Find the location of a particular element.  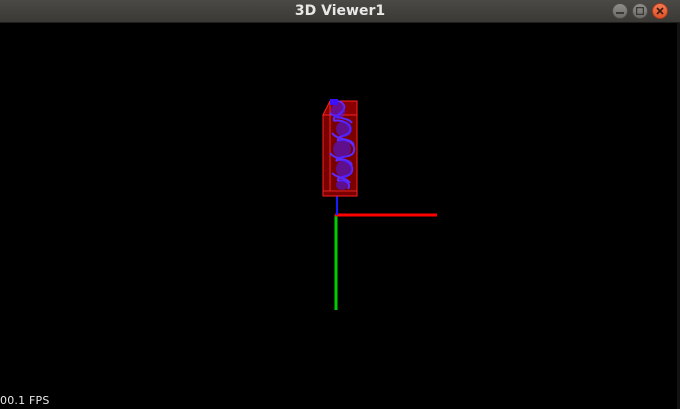

model-object is located at coordinates (340, 148).